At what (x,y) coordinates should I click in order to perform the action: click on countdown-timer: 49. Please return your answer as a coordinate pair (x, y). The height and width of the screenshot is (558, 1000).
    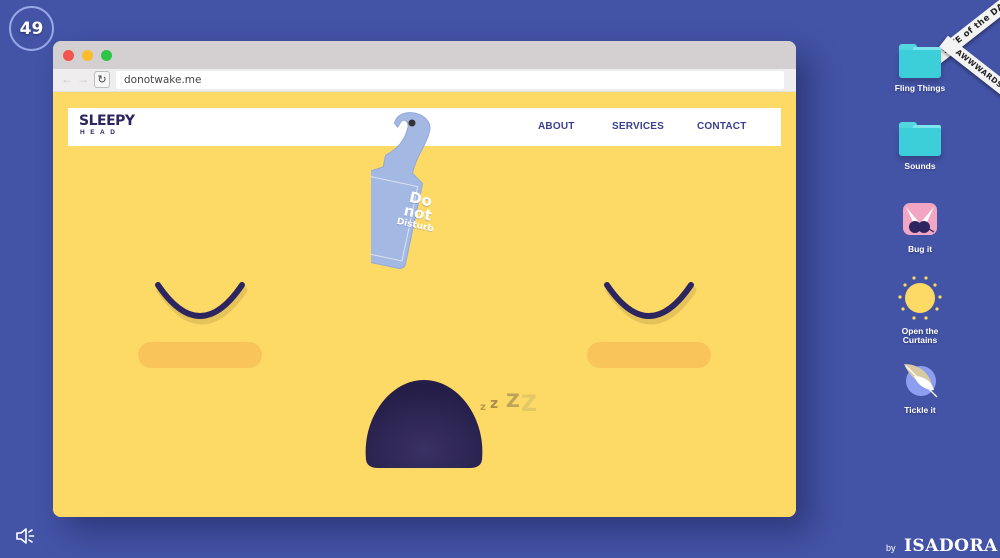
    Looking at the image, I should click on (31, 28).